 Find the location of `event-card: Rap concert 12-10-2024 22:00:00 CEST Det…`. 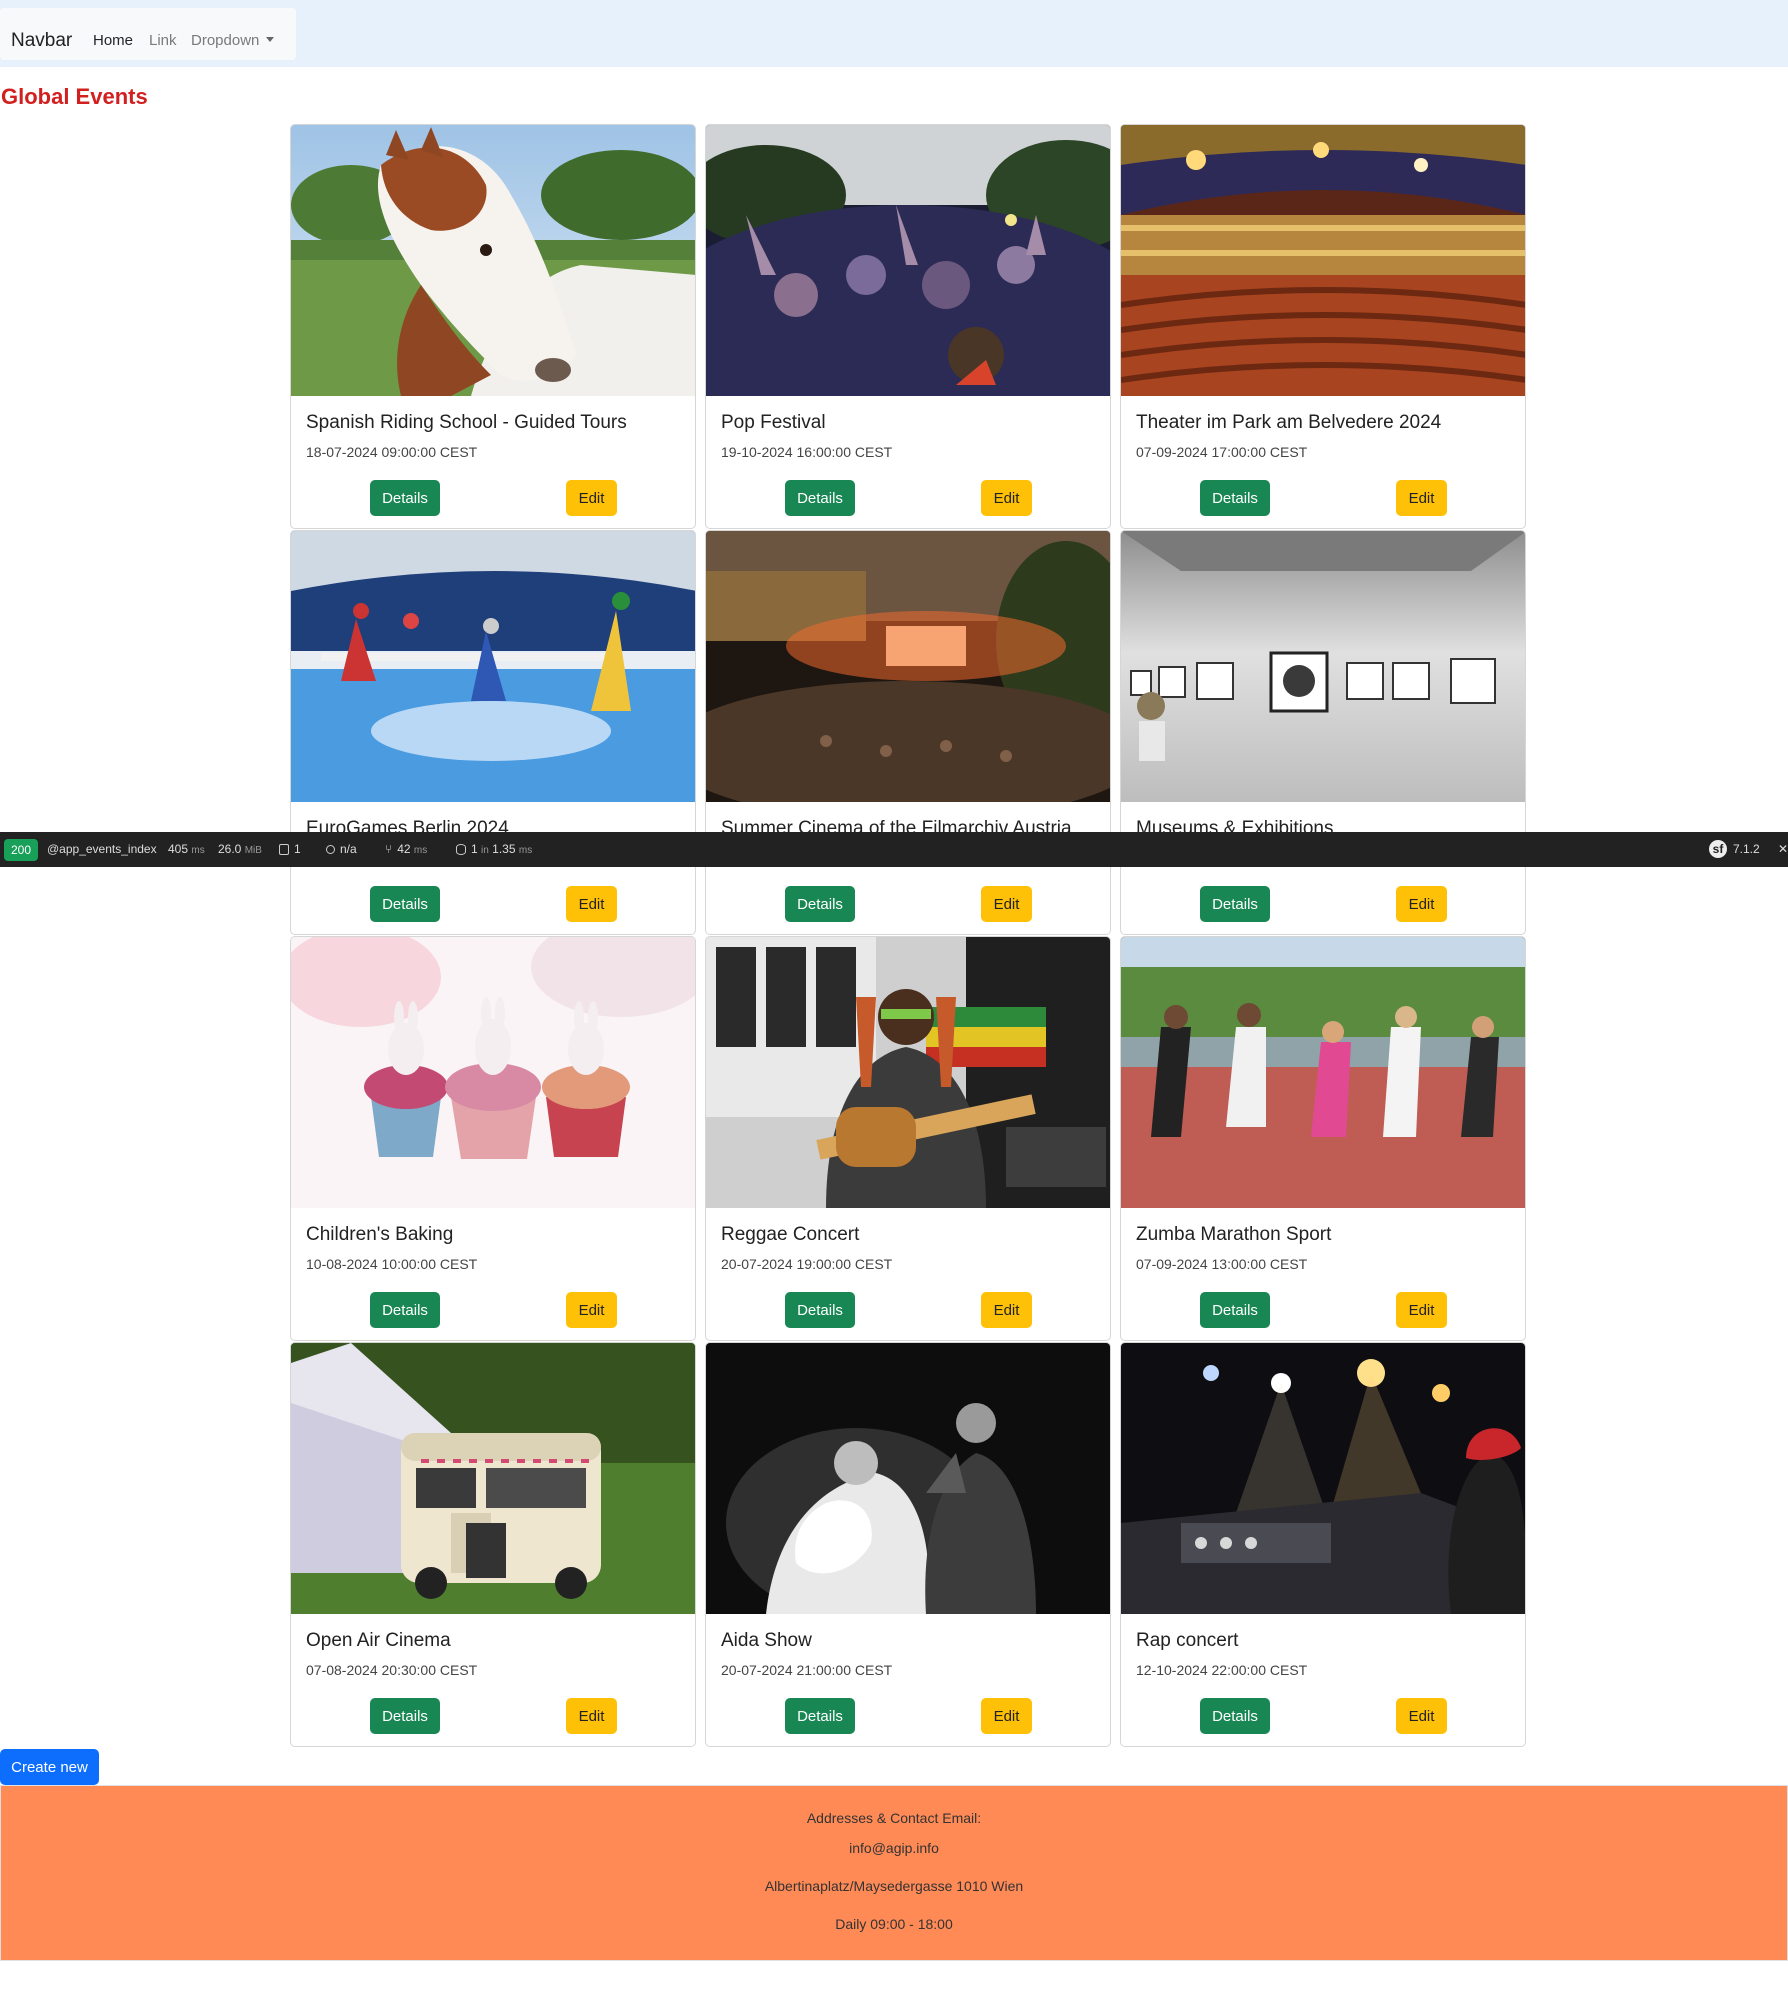

event-card: Rap concert 12-10-2024 22:00:00 CEST Det… is located at coordinates (1323, 1544).